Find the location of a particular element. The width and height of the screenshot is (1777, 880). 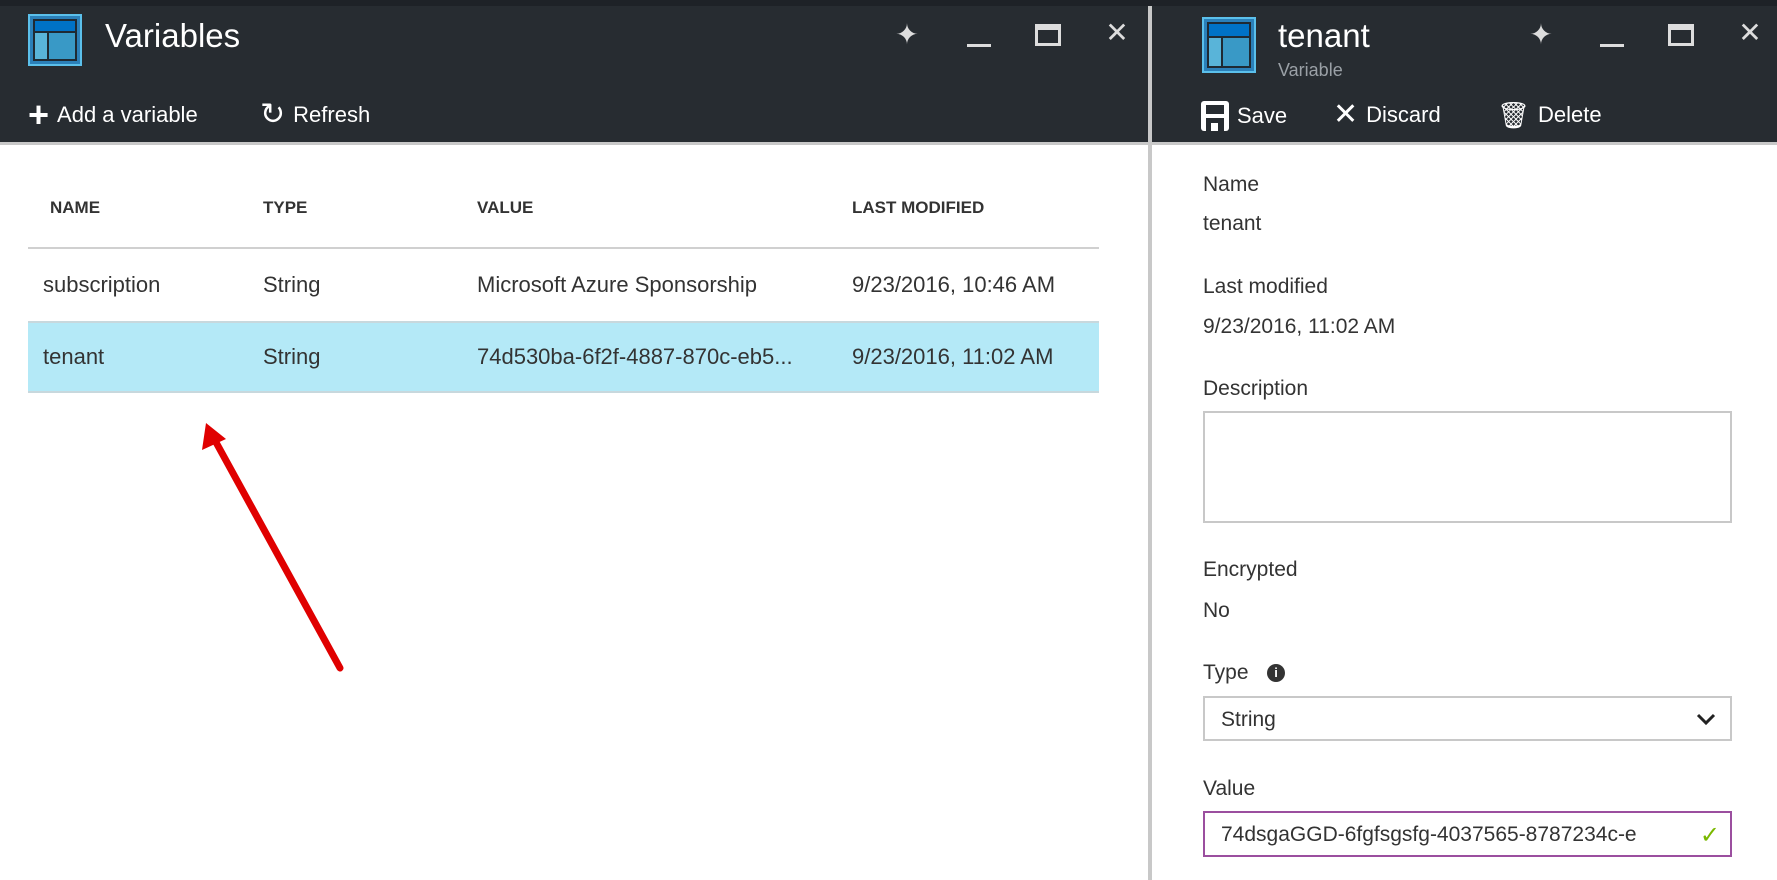

description-label: Description is located at coordinates (1256, 388).